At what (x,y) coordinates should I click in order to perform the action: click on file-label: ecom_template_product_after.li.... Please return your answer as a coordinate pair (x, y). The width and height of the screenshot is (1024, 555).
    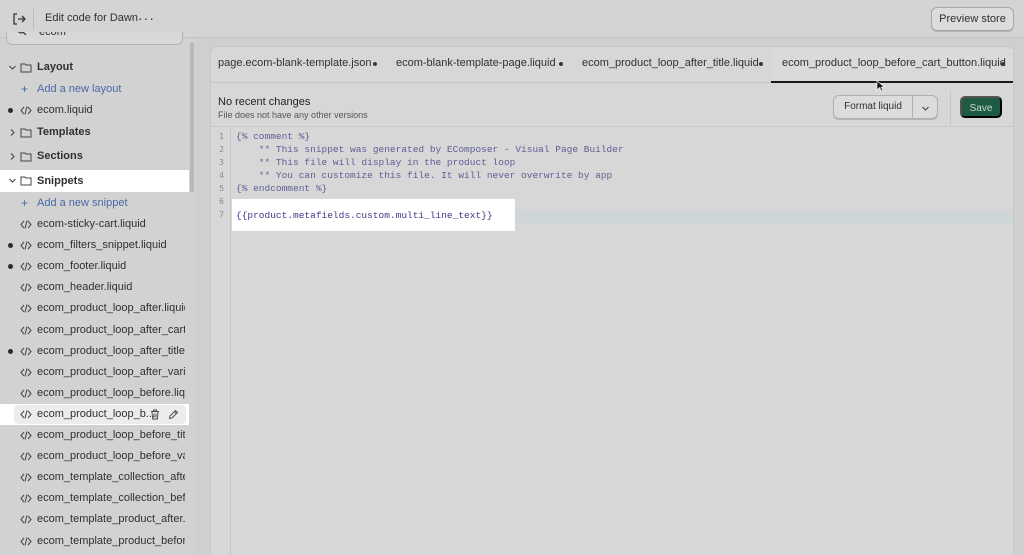
    Looking at the image, I should click on (111, 519).